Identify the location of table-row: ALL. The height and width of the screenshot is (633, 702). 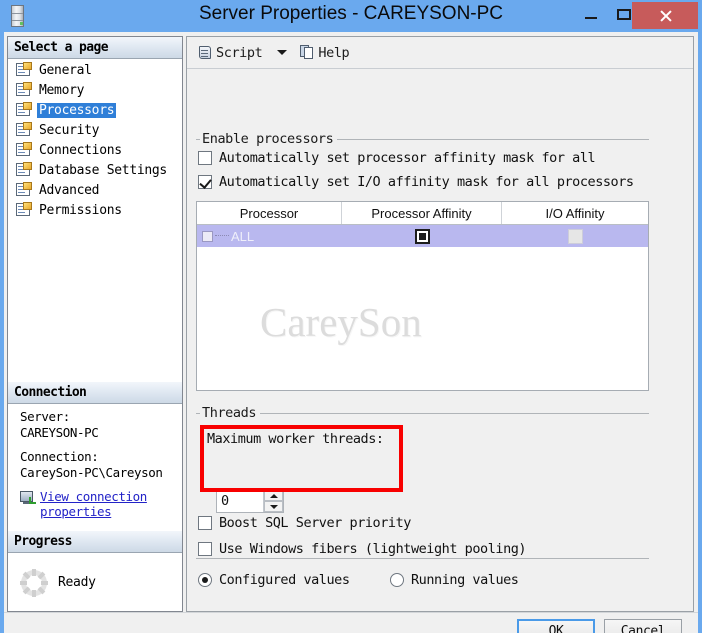
(422, 236).